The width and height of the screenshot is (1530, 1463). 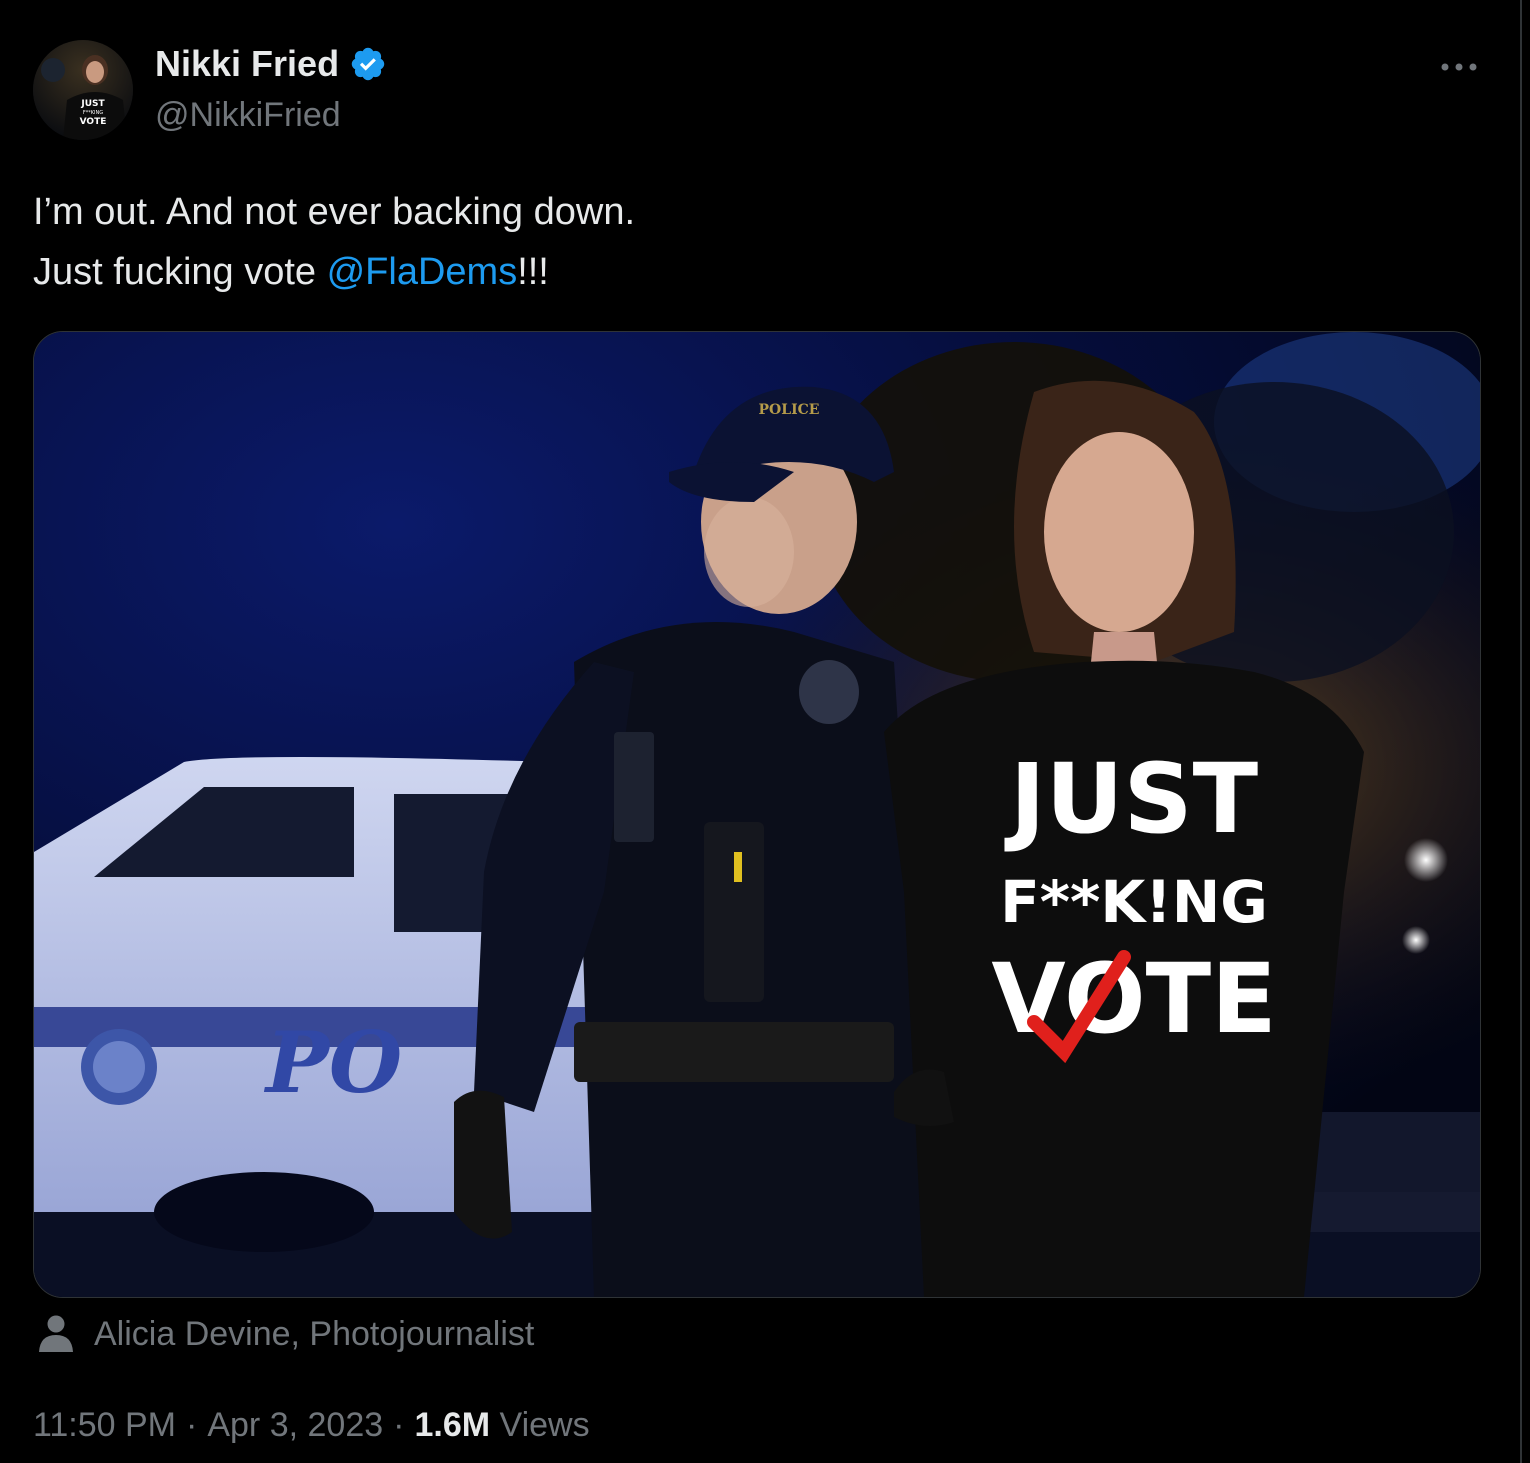 I want to click on views-label: Views, so click(x=544, y=1425).